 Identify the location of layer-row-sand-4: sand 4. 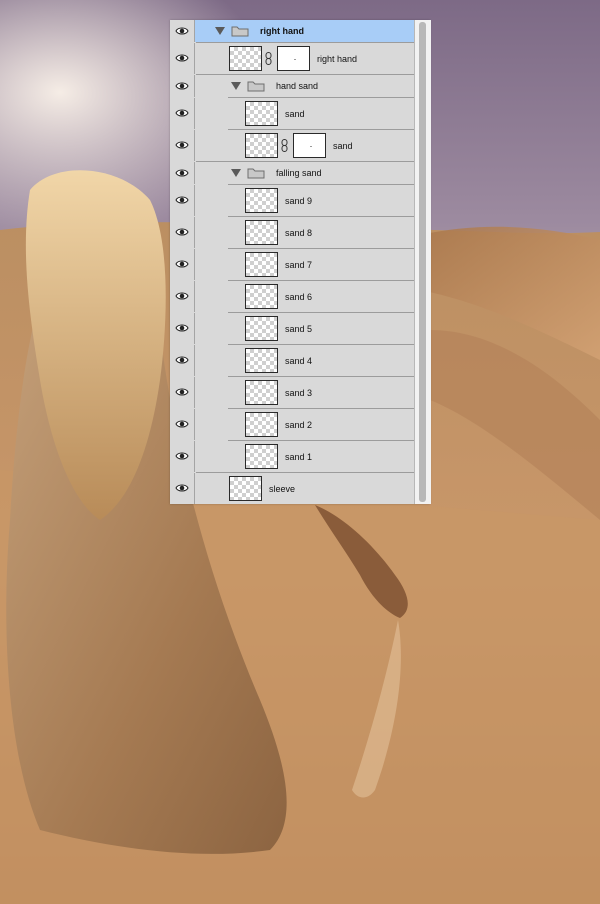
(292, 360).